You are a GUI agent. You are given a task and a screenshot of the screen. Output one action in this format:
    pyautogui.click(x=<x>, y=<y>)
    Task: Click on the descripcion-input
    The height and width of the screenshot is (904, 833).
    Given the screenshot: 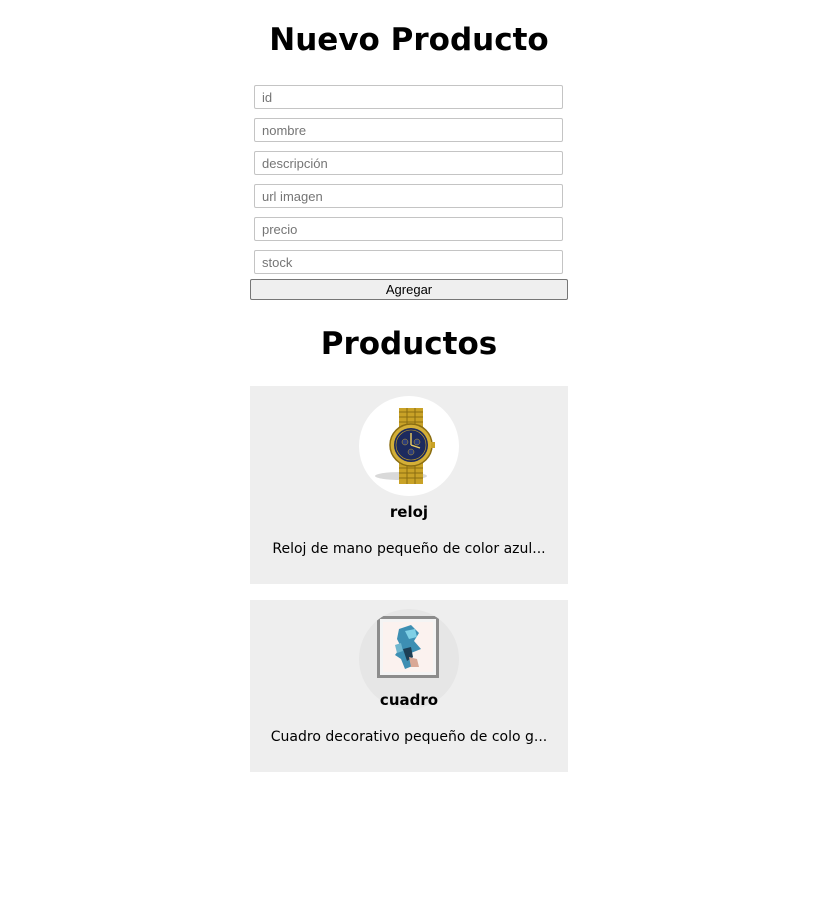 What is the action you would take?
    pyautogui.click(x=408, y=163)
    